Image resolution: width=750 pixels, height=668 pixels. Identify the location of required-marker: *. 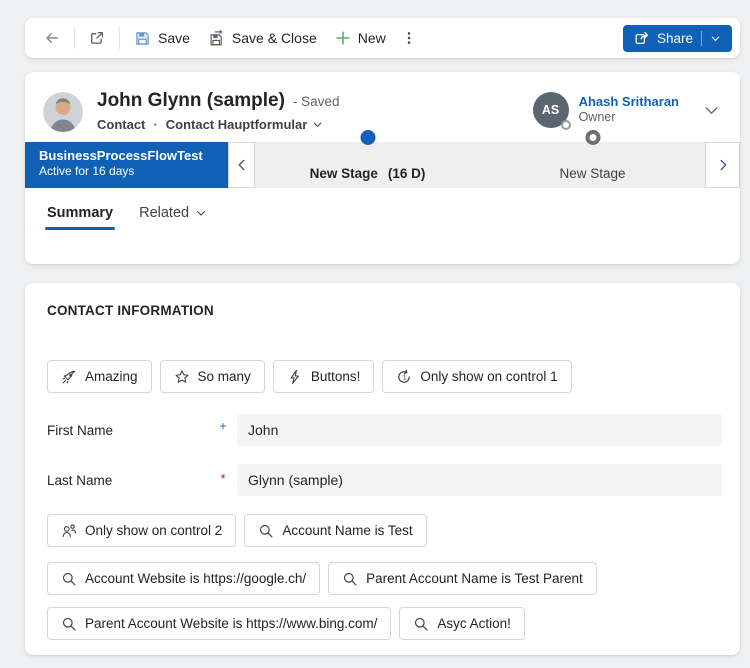
(223, 478).